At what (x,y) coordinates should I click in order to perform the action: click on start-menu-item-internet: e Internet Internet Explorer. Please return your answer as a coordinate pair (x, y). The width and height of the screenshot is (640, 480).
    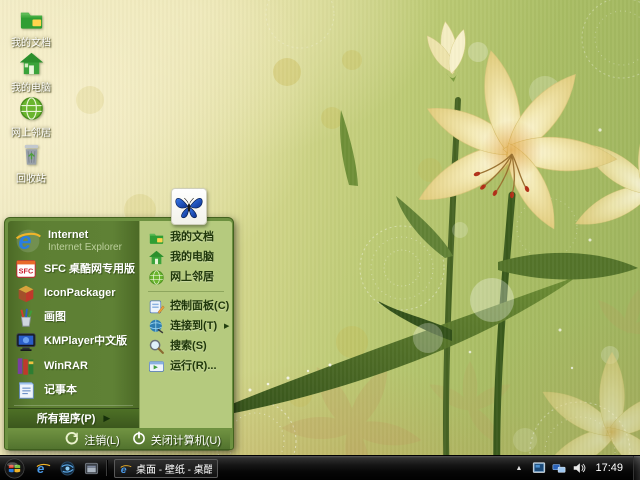
    Looking at the image, I should click on (73, 240).